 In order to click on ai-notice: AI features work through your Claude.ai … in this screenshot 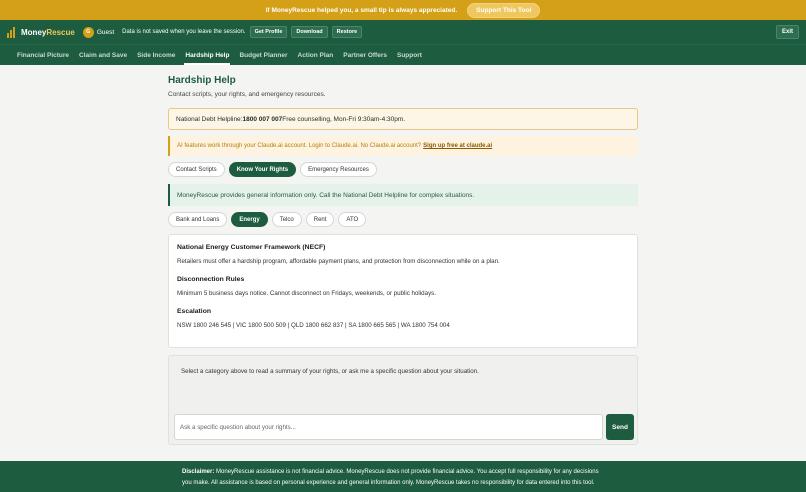, I will do `click(403, 146)`.